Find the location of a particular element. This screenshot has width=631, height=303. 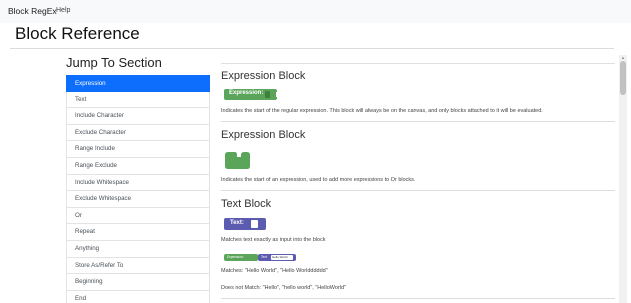

nav-help-link: Help is located at coordinates (63, 10).